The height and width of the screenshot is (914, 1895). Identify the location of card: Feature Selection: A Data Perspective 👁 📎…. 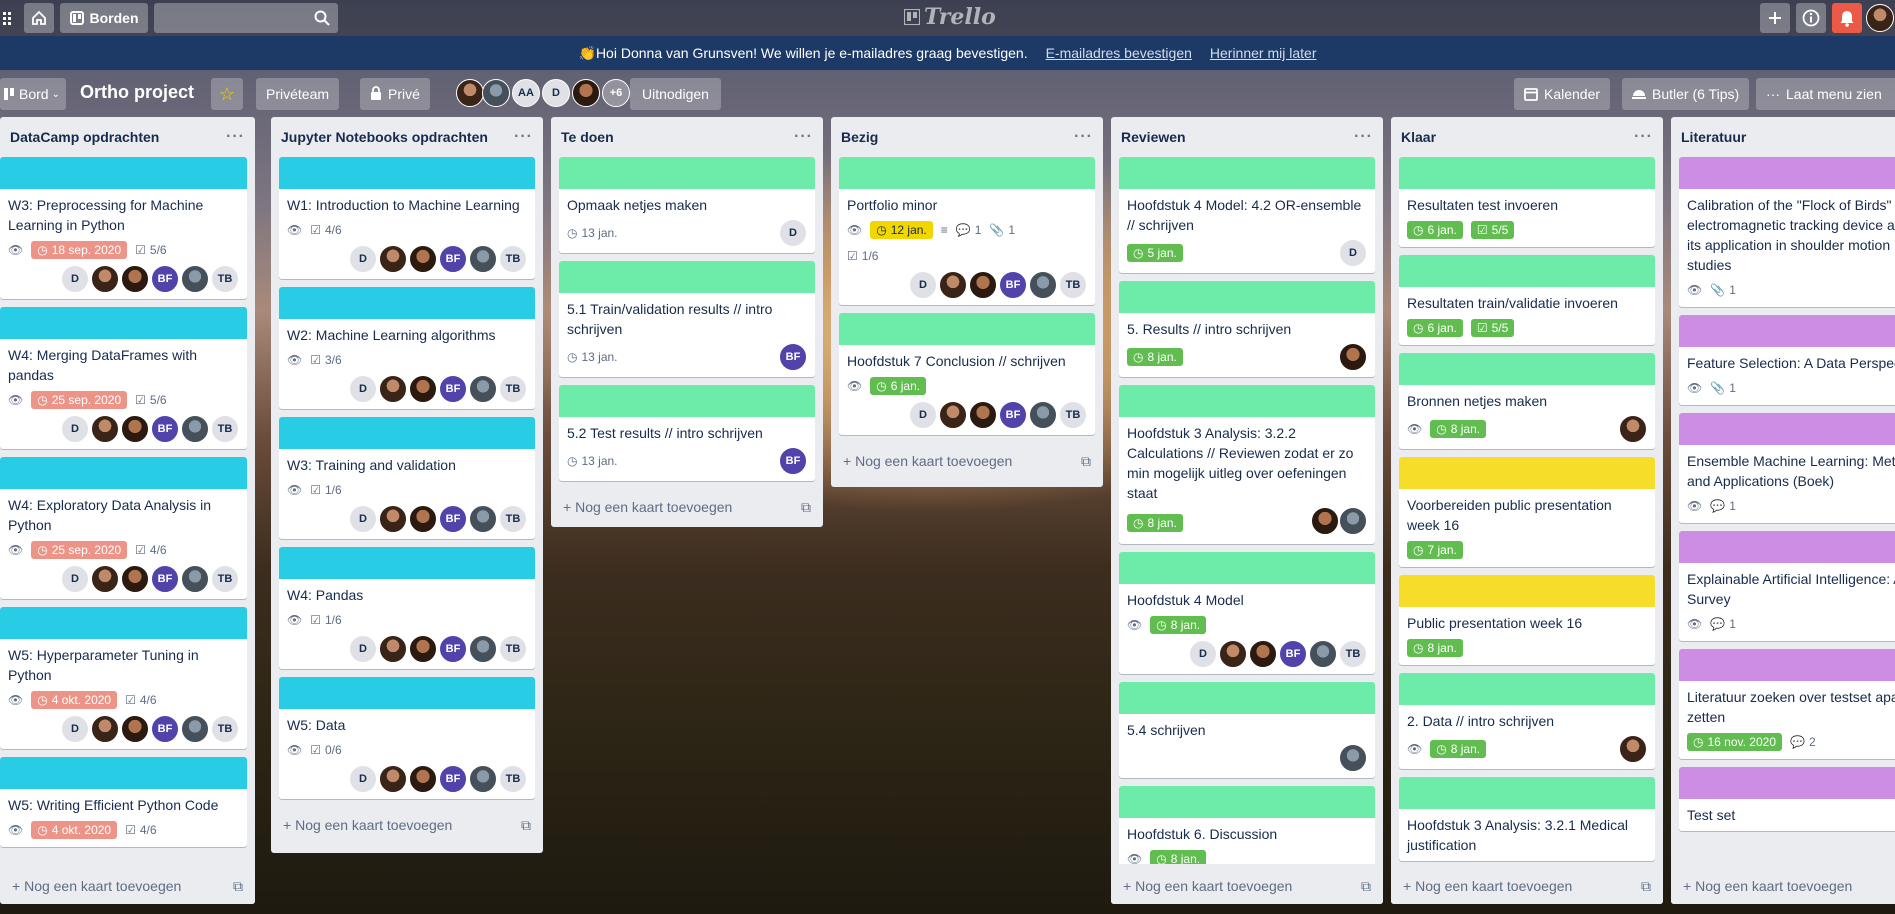
(1787, 360).